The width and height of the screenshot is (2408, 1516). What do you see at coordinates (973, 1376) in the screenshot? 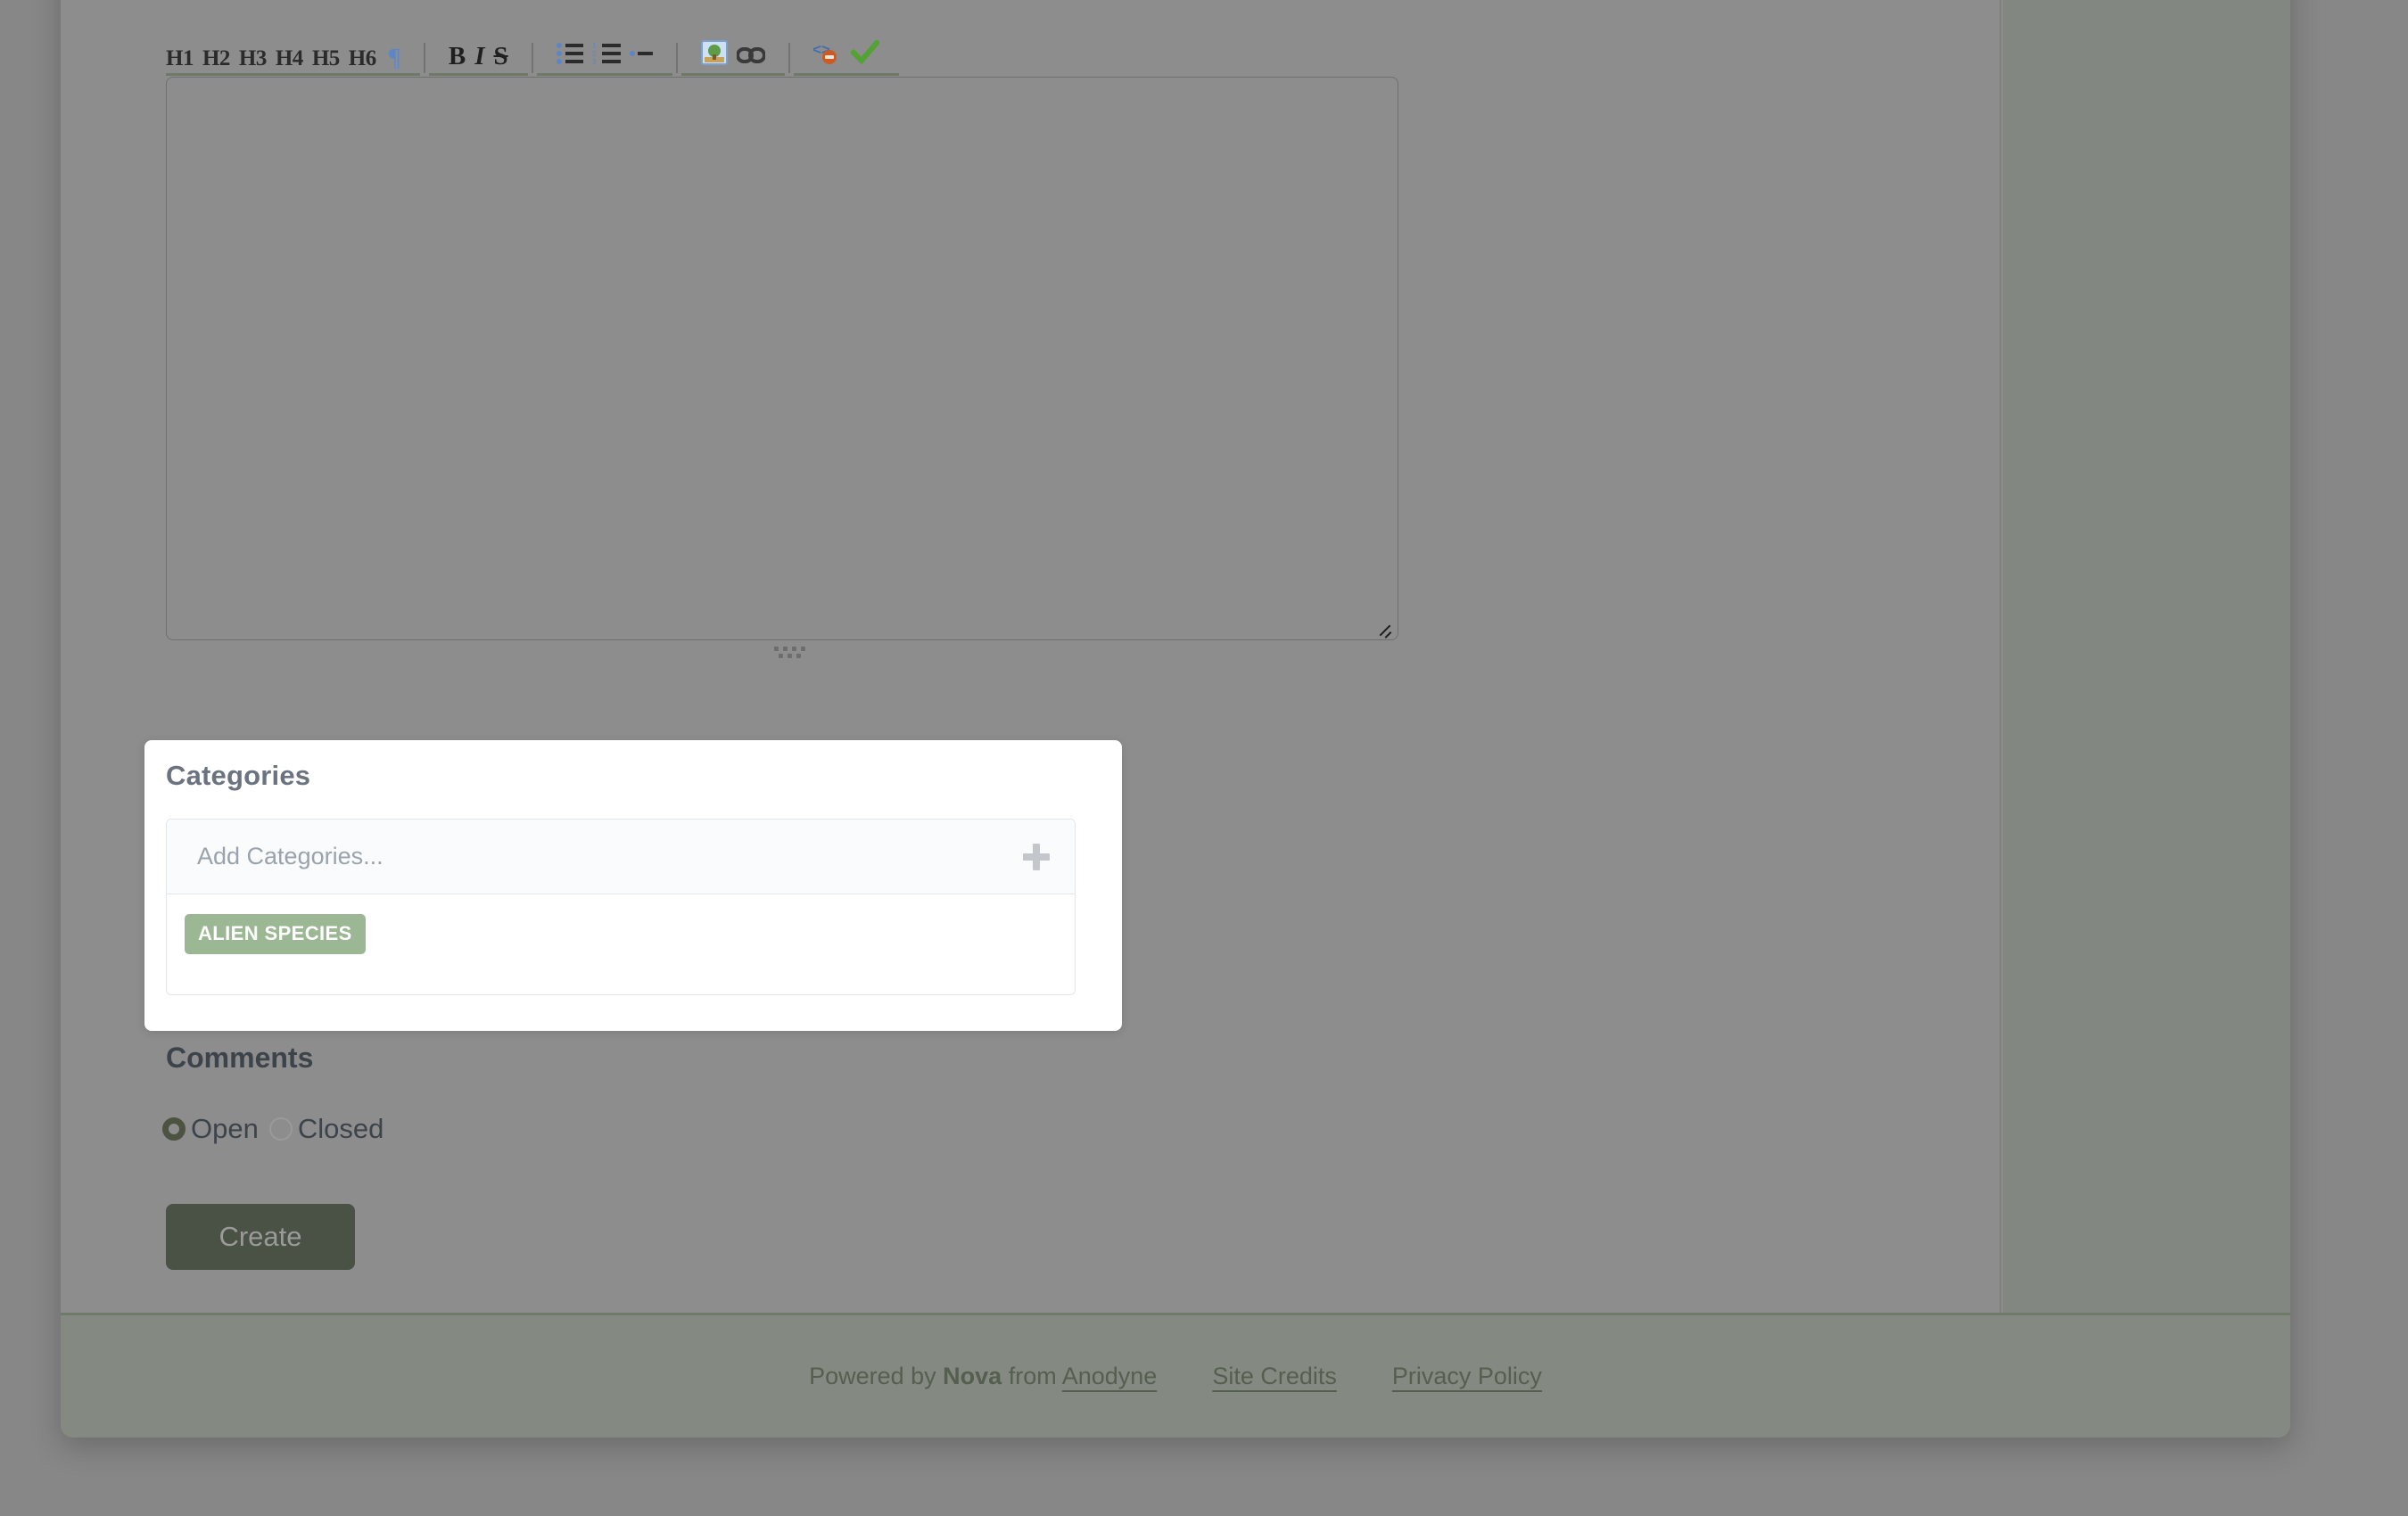
I see `footer-brand: Nova` at bounding box center [973, 1376].